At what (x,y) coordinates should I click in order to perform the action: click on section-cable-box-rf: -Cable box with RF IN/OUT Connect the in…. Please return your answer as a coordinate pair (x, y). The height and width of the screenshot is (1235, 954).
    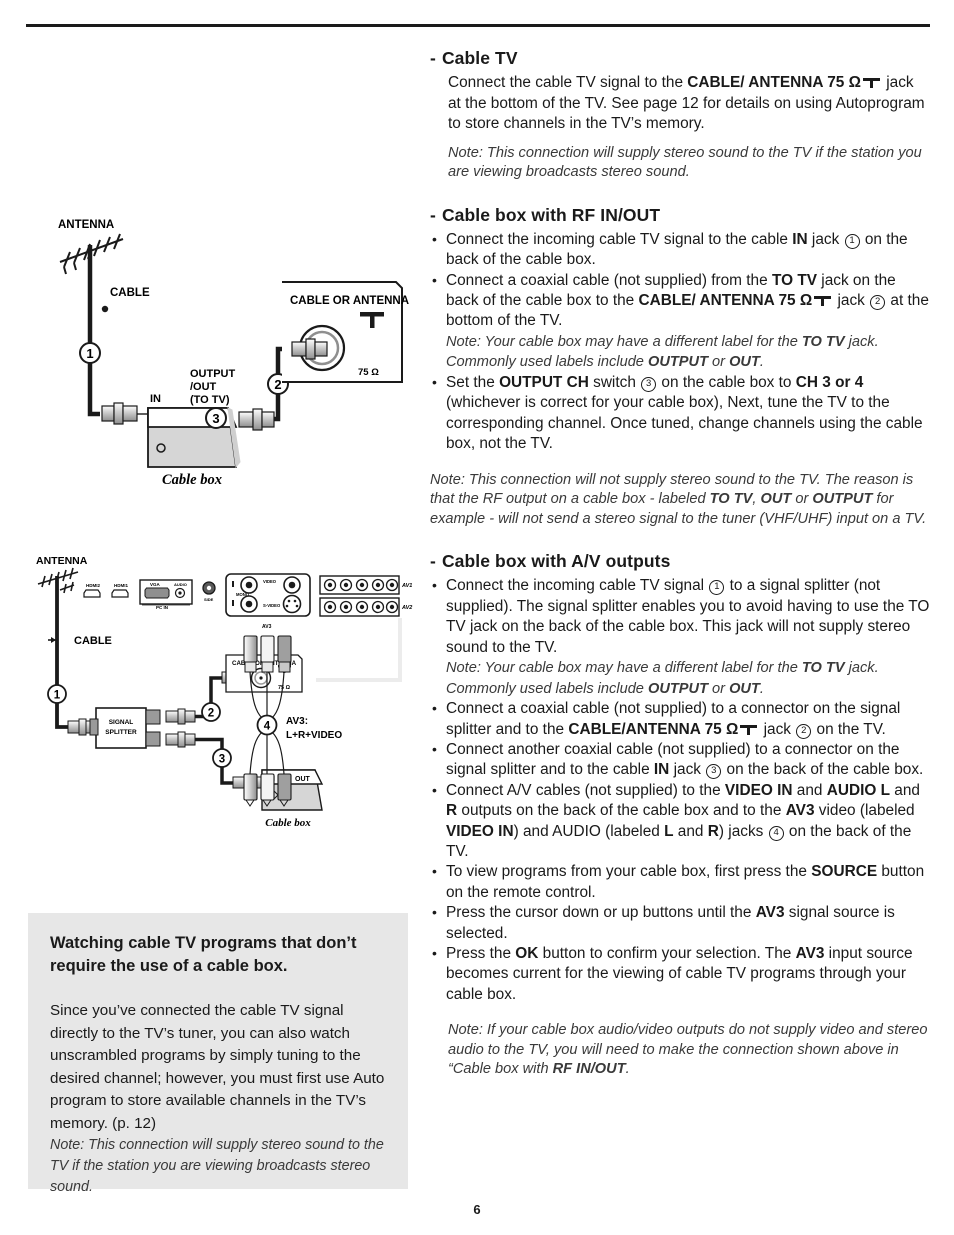
    Looking at the image, I should click on (680, 367).